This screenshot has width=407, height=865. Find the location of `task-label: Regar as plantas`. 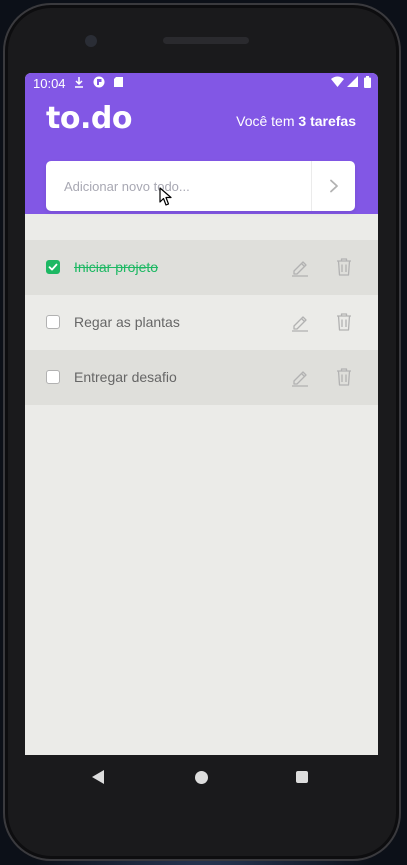

task-label: Regar as plantas is located at coordinates (127, 322).